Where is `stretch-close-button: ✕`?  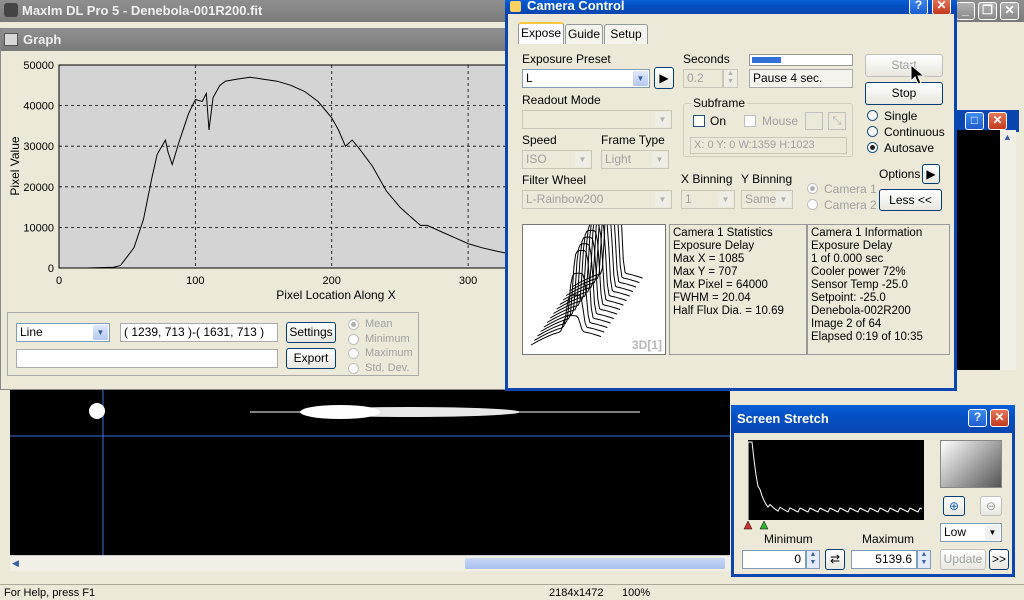 stretch-close-button: ✕ is located at coordinates (999, 418).